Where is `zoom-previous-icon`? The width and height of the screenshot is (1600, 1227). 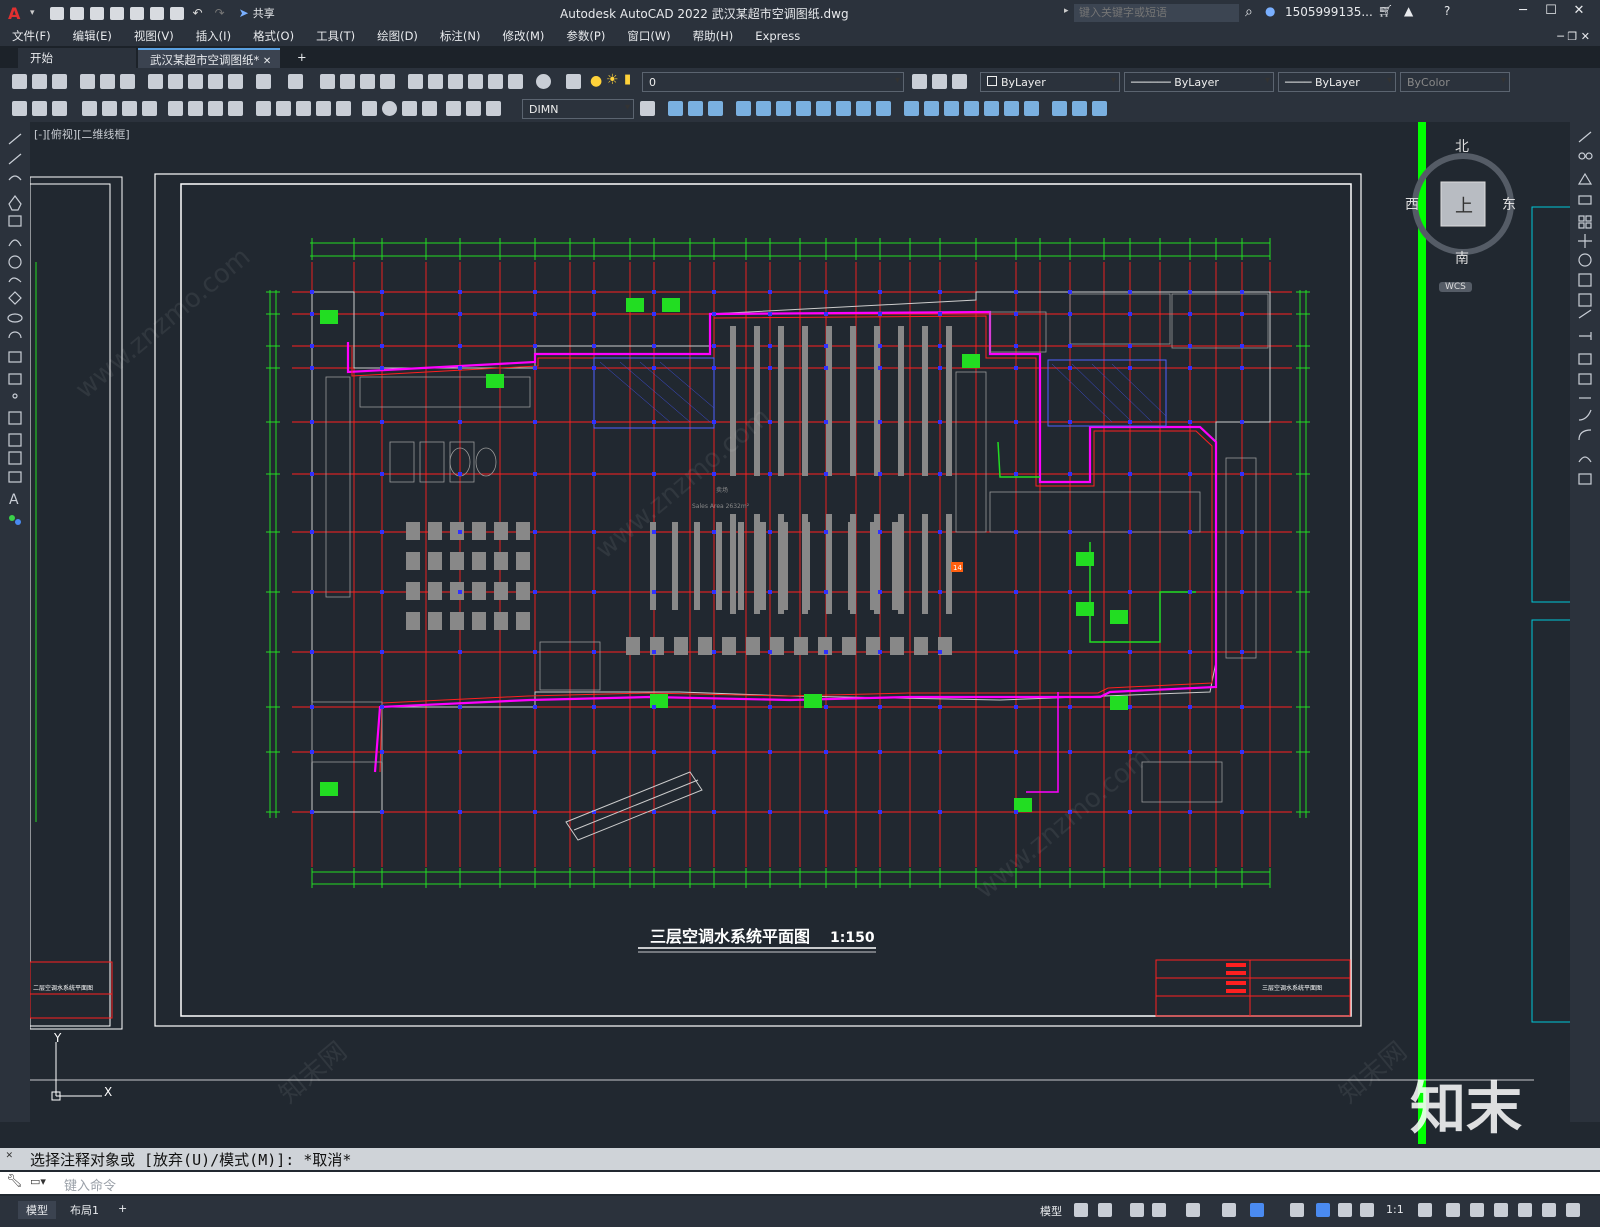
zoom-previous-icon is located at coordinates (387, 81).